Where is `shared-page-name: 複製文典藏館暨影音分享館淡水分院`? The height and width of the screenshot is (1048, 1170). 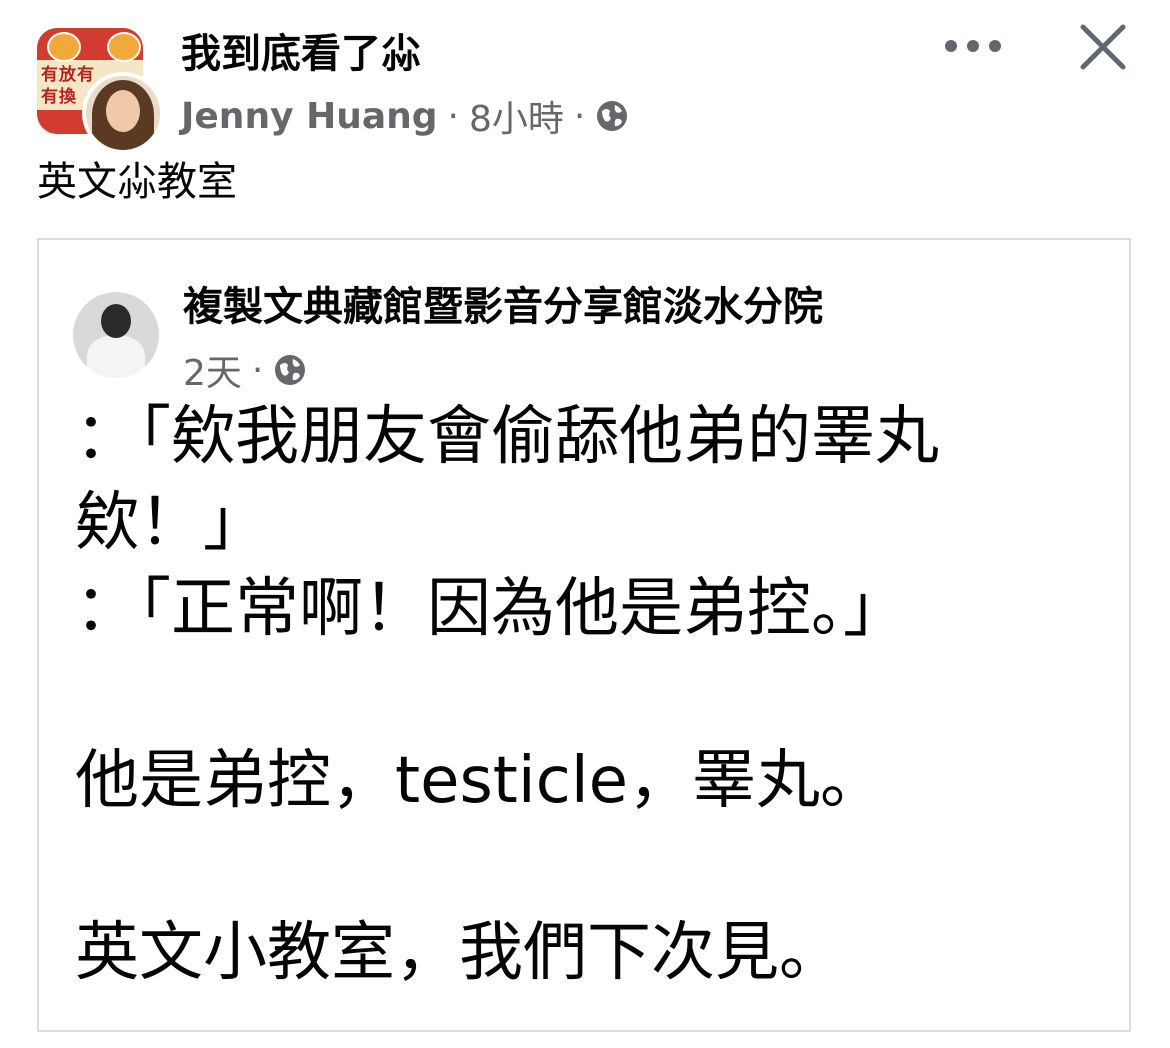 shared-page-name: 複製文典藏館暨影音分享館淡水分院 is located at coordinates (503, 307).